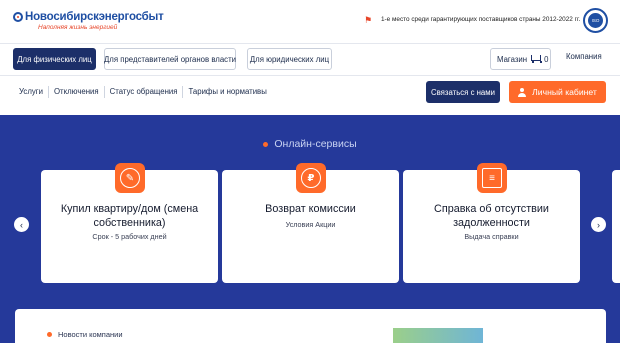 The image size is (620, 343). I want to click on chevron-right-icon: ›, so click(598, 224).